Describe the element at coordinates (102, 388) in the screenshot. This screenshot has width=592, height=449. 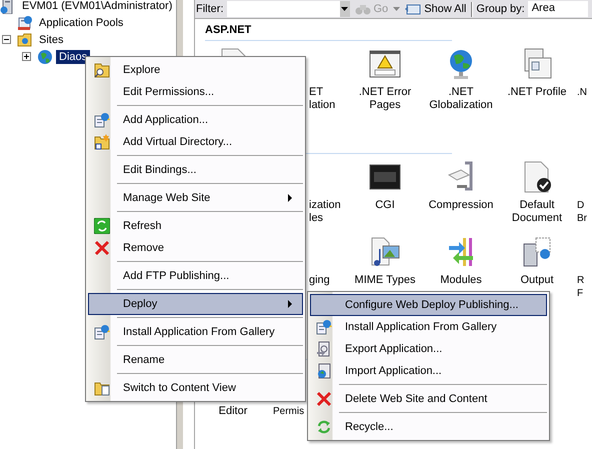
I see `folder-document-icon` at that location.